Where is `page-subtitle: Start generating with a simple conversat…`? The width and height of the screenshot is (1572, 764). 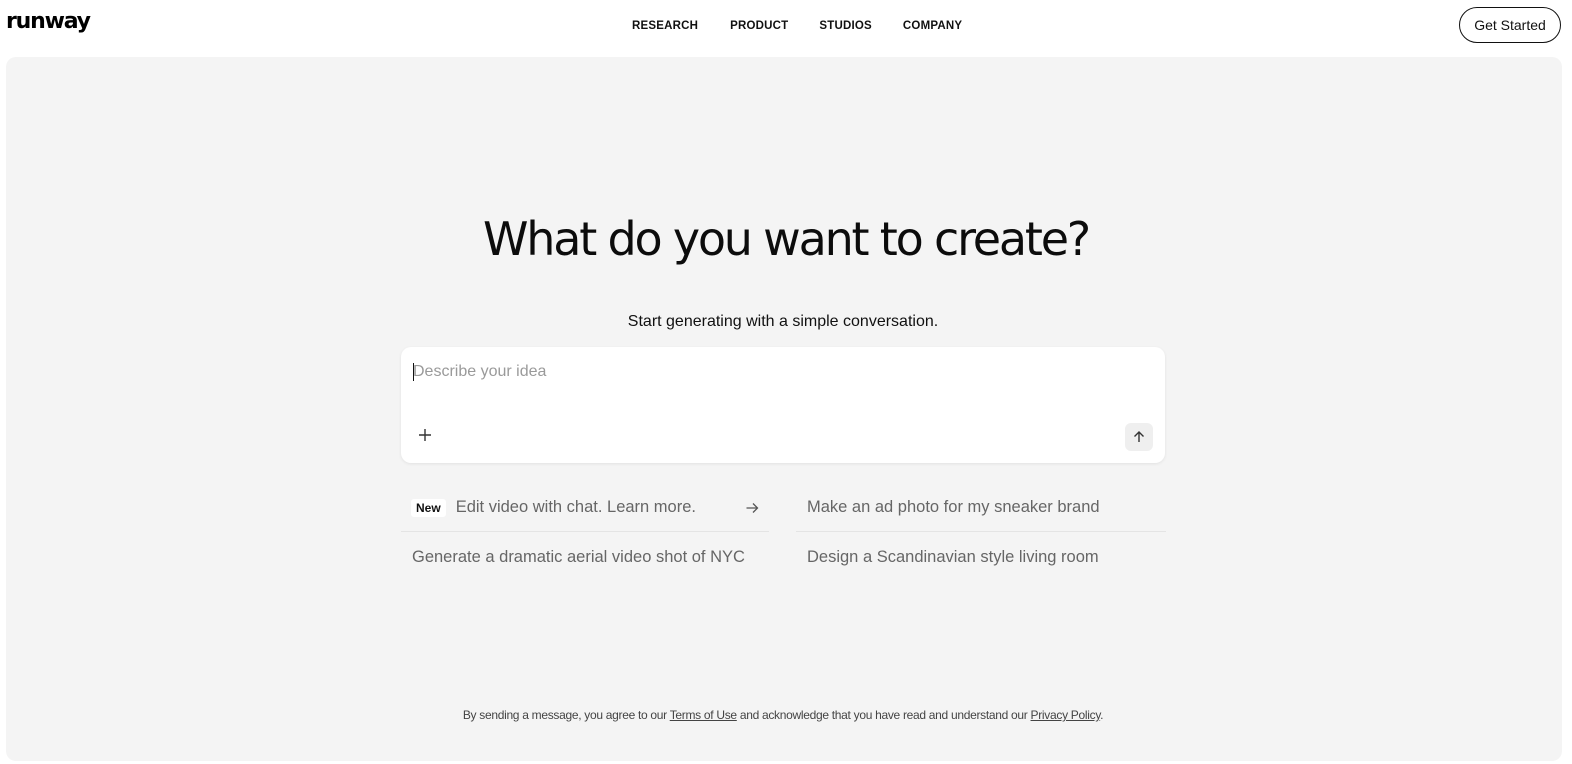 page-subtitle: Start generating with a simple conversat… is located at coordinates (783, 321).